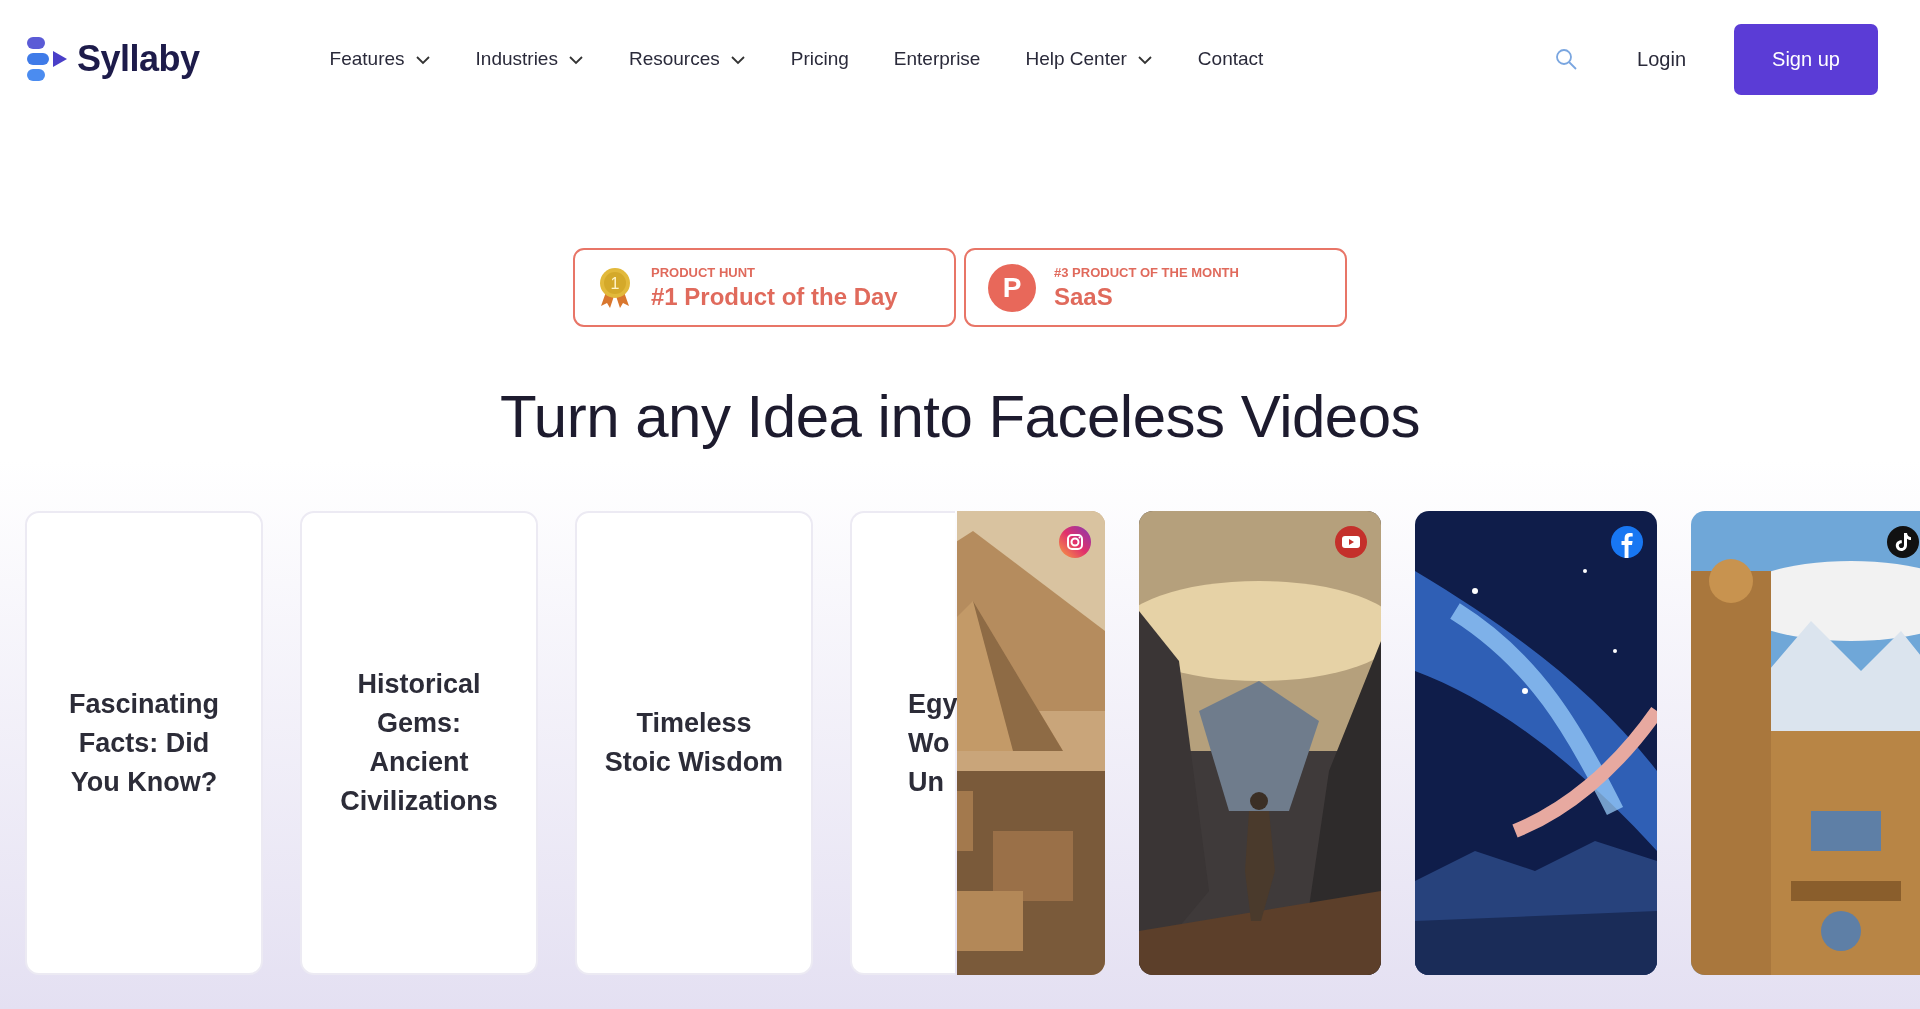 The image size is (1920, 1009). I want to click on topic-card: Historical Gems: Ancient Civilizations, so click(419, 743).